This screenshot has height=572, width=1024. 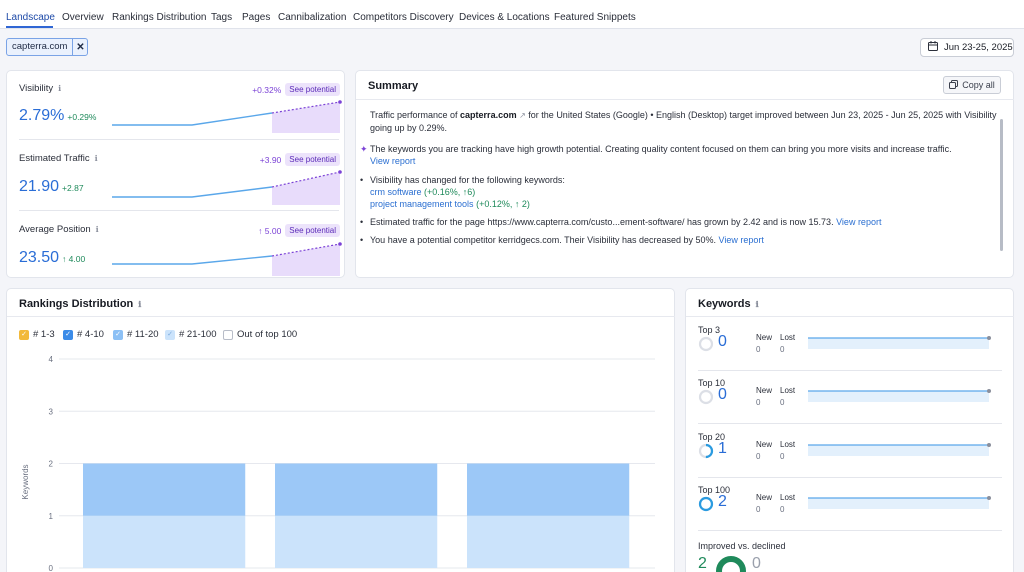 I want to click on keyword-link-crm-software: crm software, so click(x=396, y=192).